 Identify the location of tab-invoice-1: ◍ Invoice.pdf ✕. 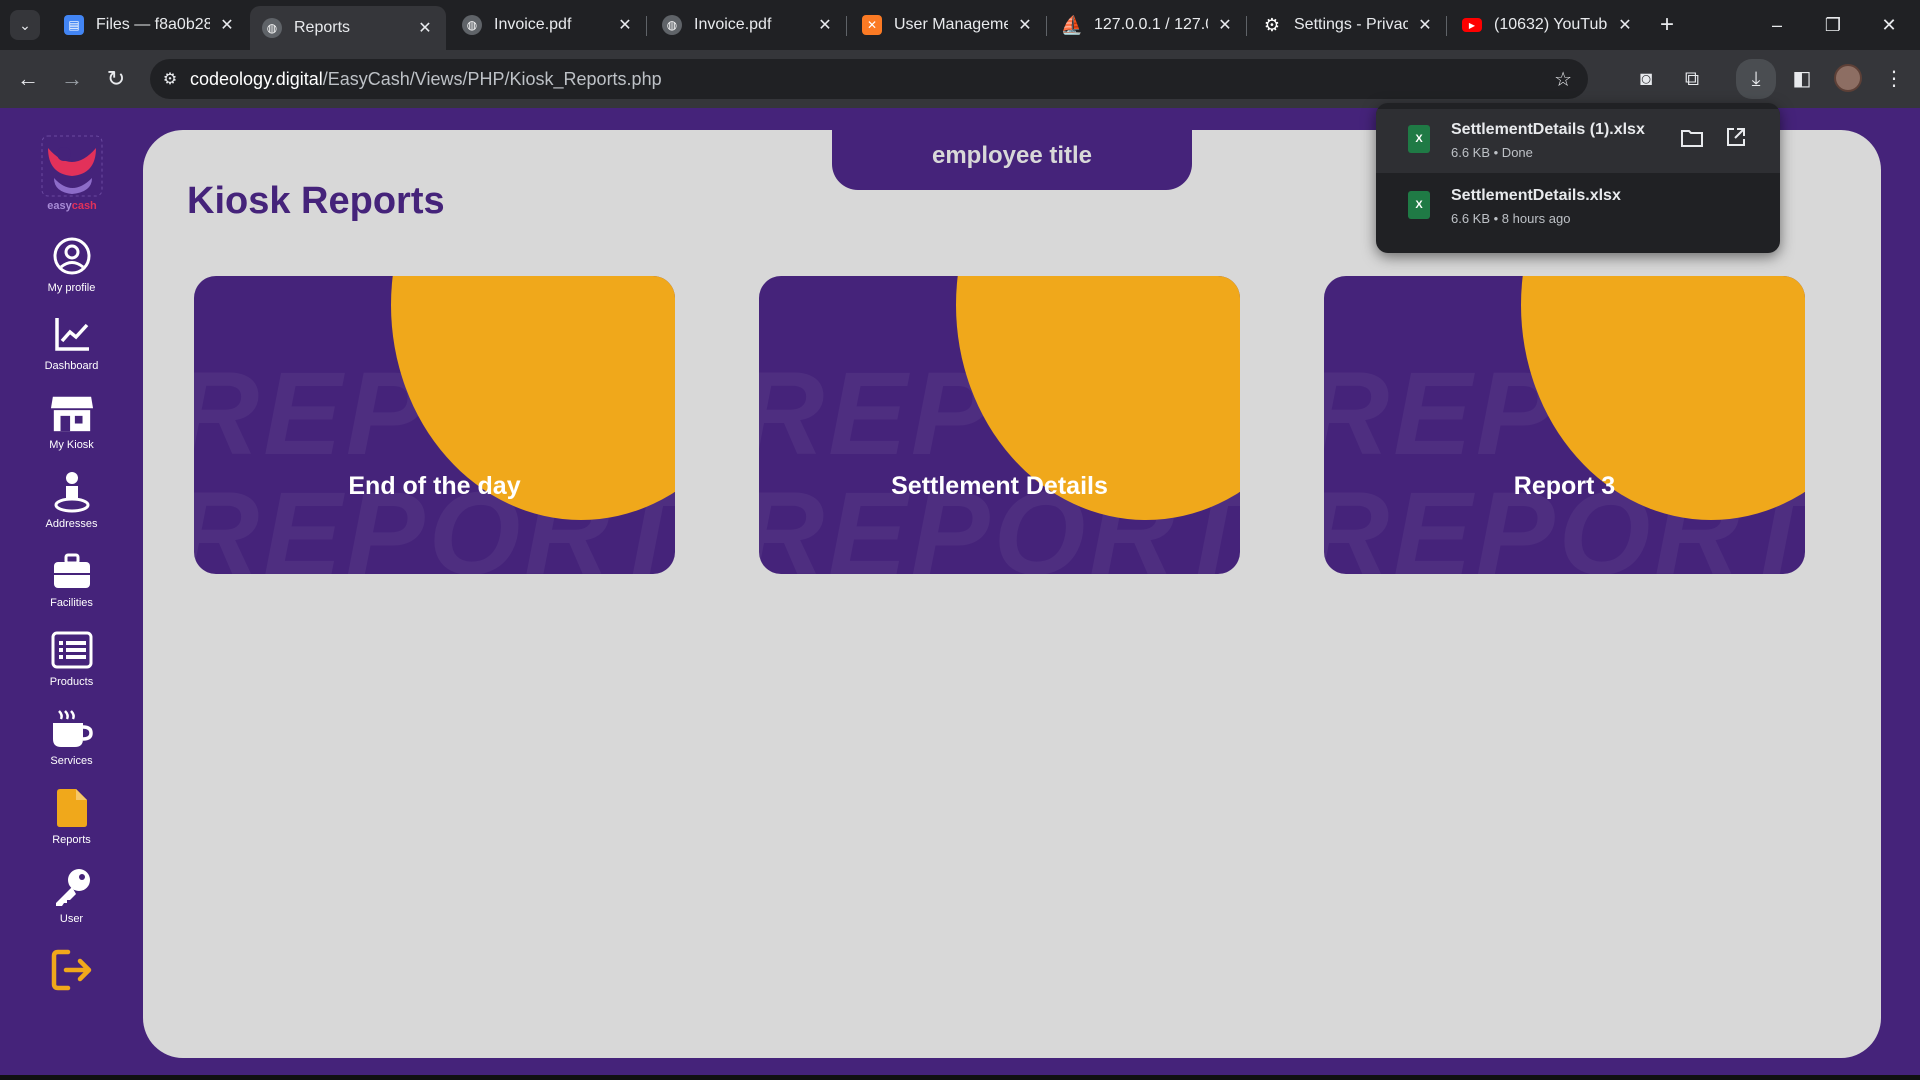
(548, 25).